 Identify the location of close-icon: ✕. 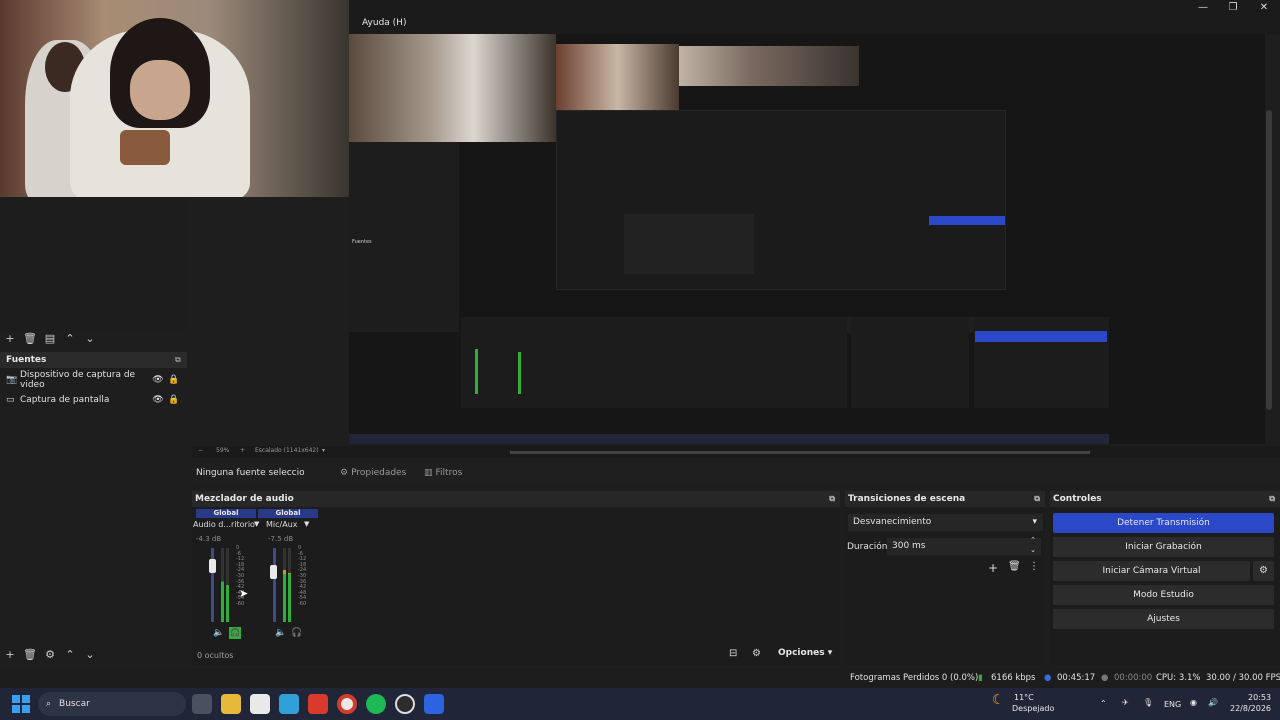
(1264, 8).